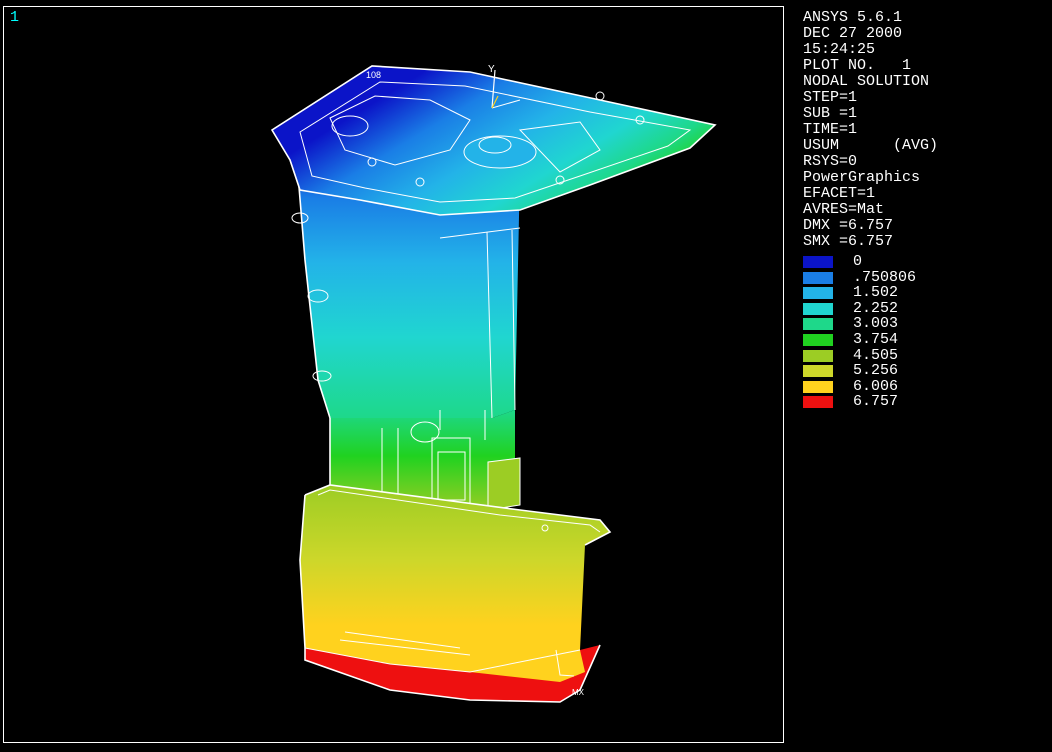  What do you see at coordinates (866, 81) in the screenshot?
I see `info-line: NODAL SOLUTION` at bounding box center [866, 81].